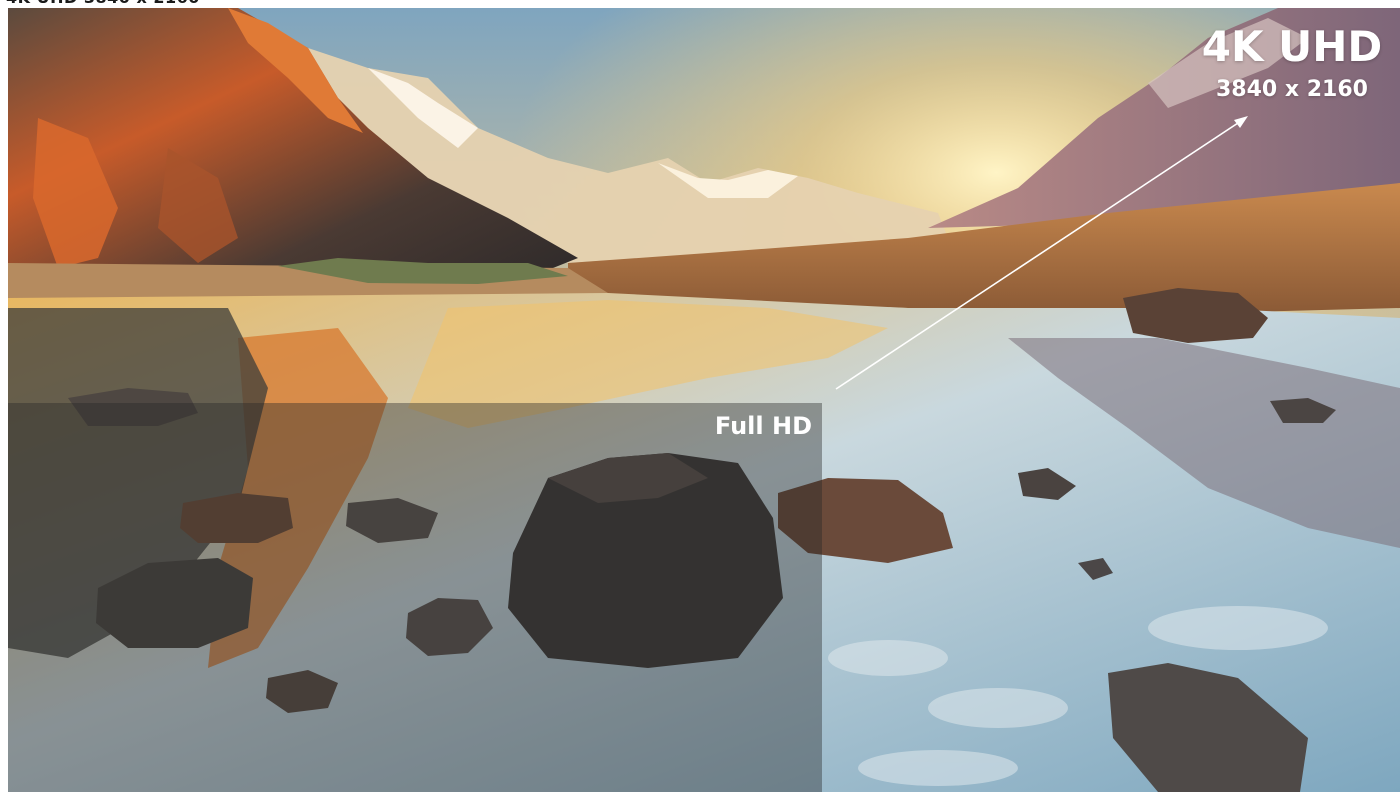  Describe the element at coordinates (1292, 46) in the screenshot. I see `uhd-title: 4K UHD` at that location.